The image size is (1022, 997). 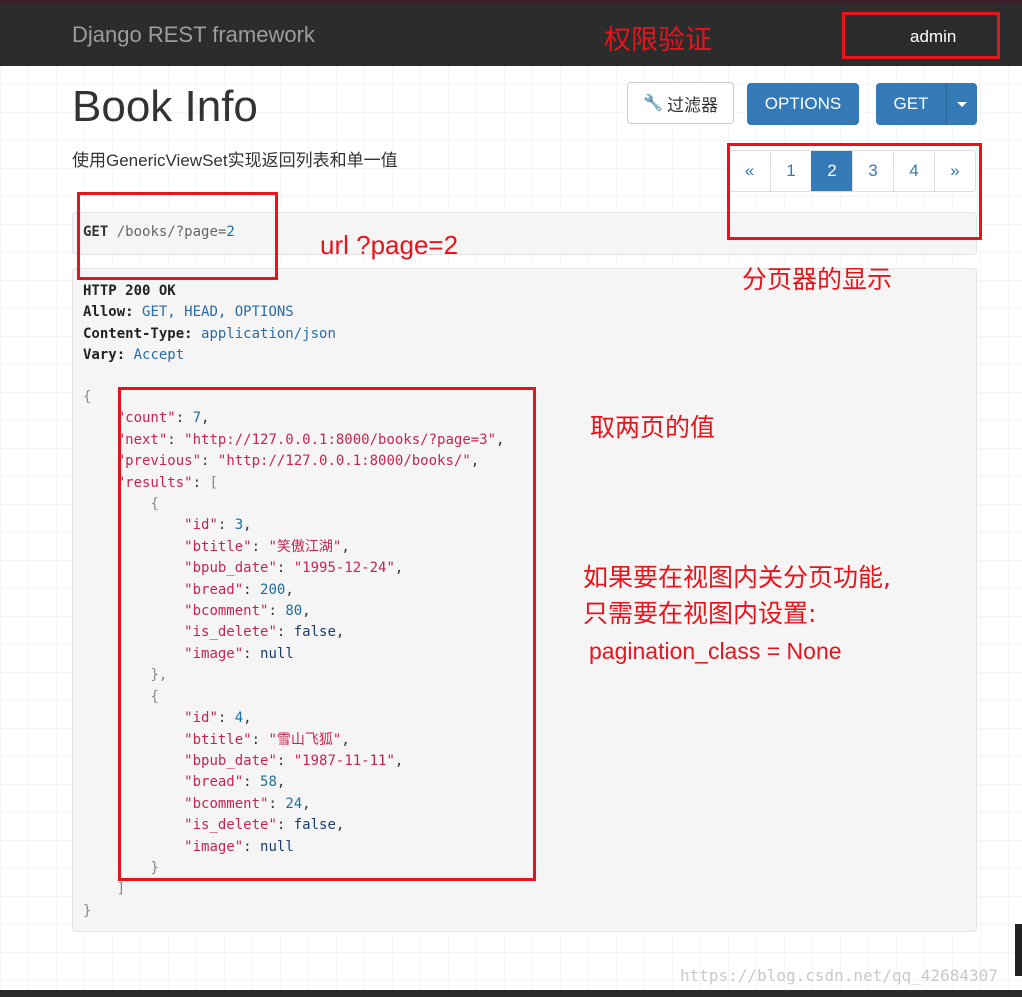 What do you see at coordinates (389, 245) in the screenshot?
I see `annotation-url: url ?page=2` at bounding box center [389, 245].